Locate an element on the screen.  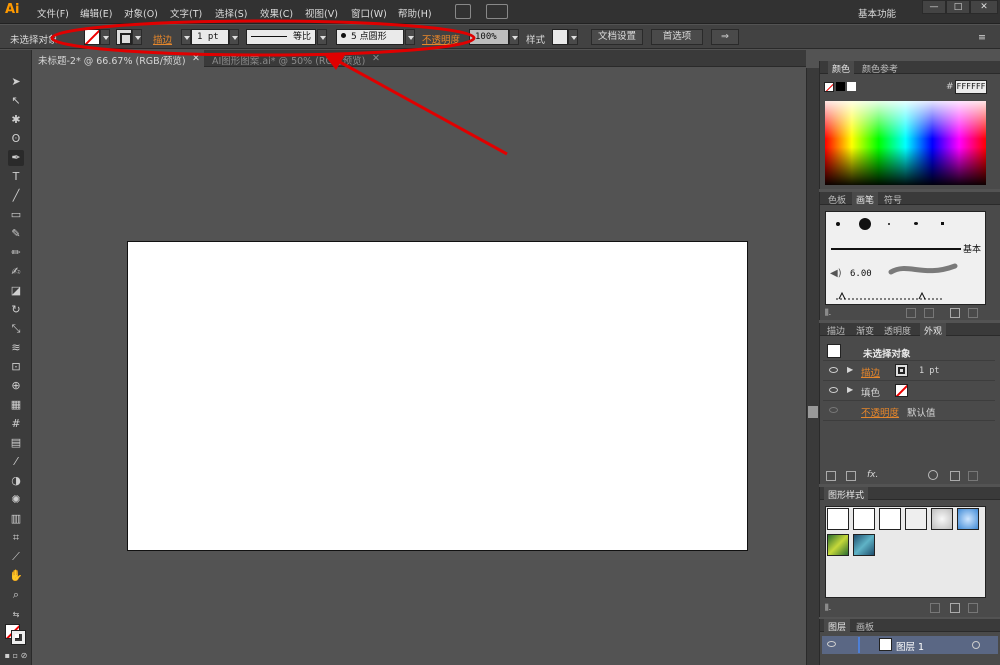
brush-dot-calligraphic is located at coordinates (916, 223).